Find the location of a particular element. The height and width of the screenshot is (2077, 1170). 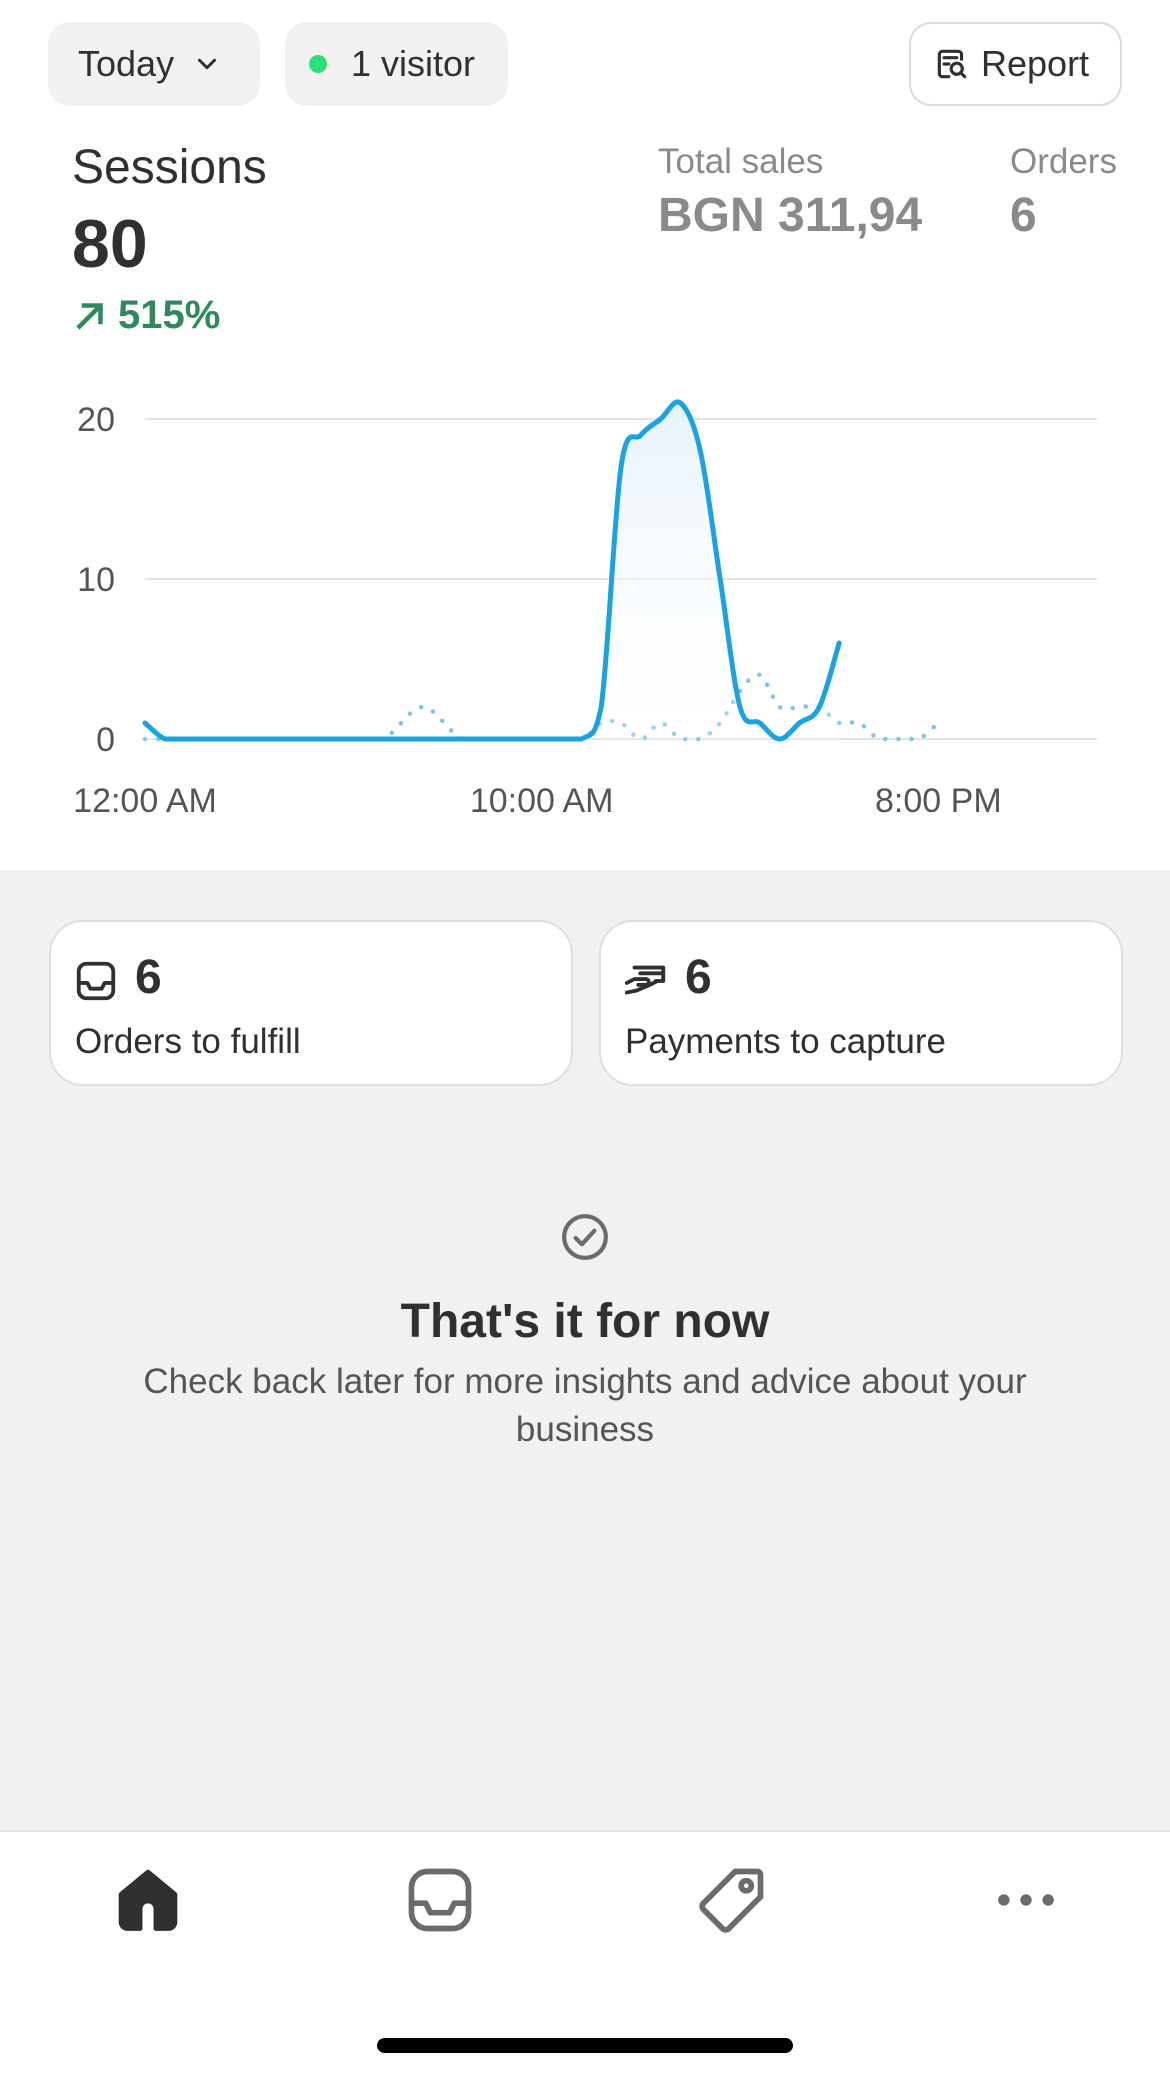

x-tick-label: 10:00 AM is located at coordinates (542, 801).